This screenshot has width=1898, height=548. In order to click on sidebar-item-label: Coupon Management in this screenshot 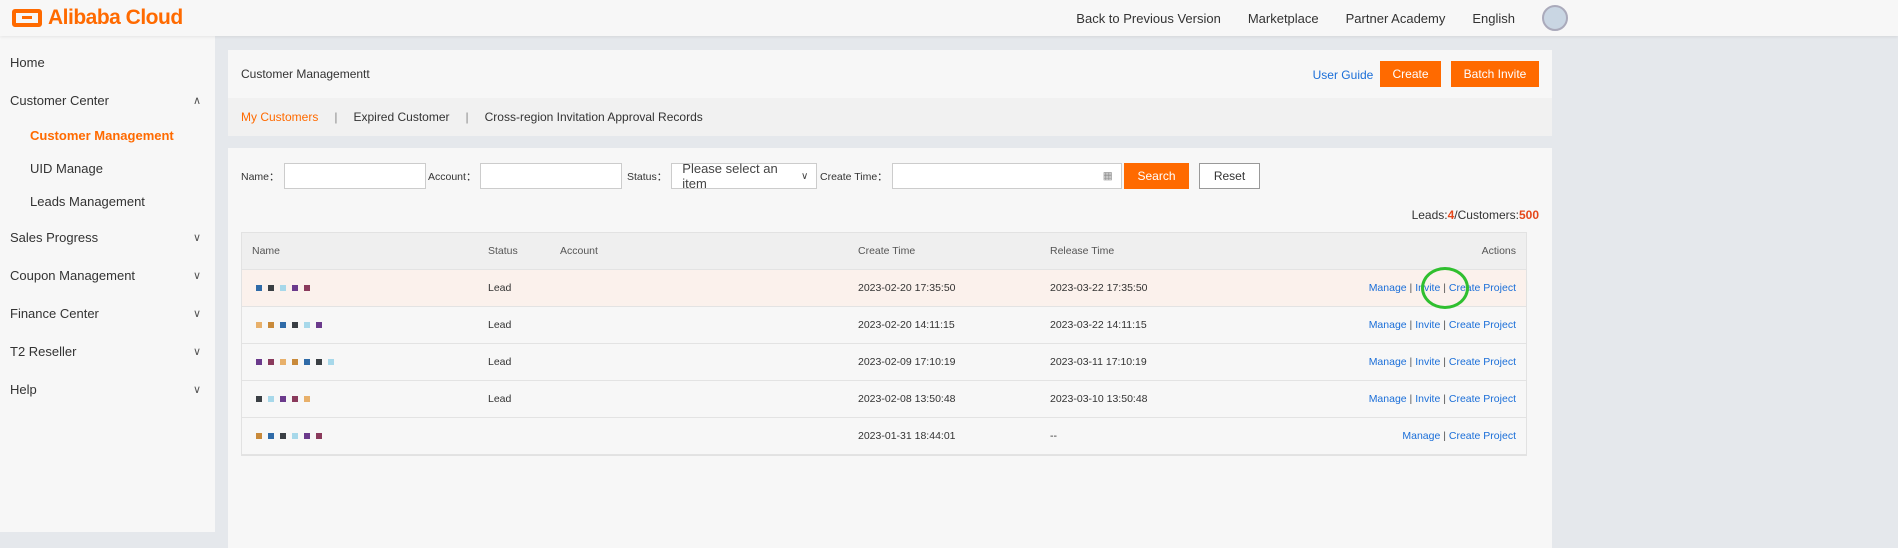, I will do `click(73, 275)`.